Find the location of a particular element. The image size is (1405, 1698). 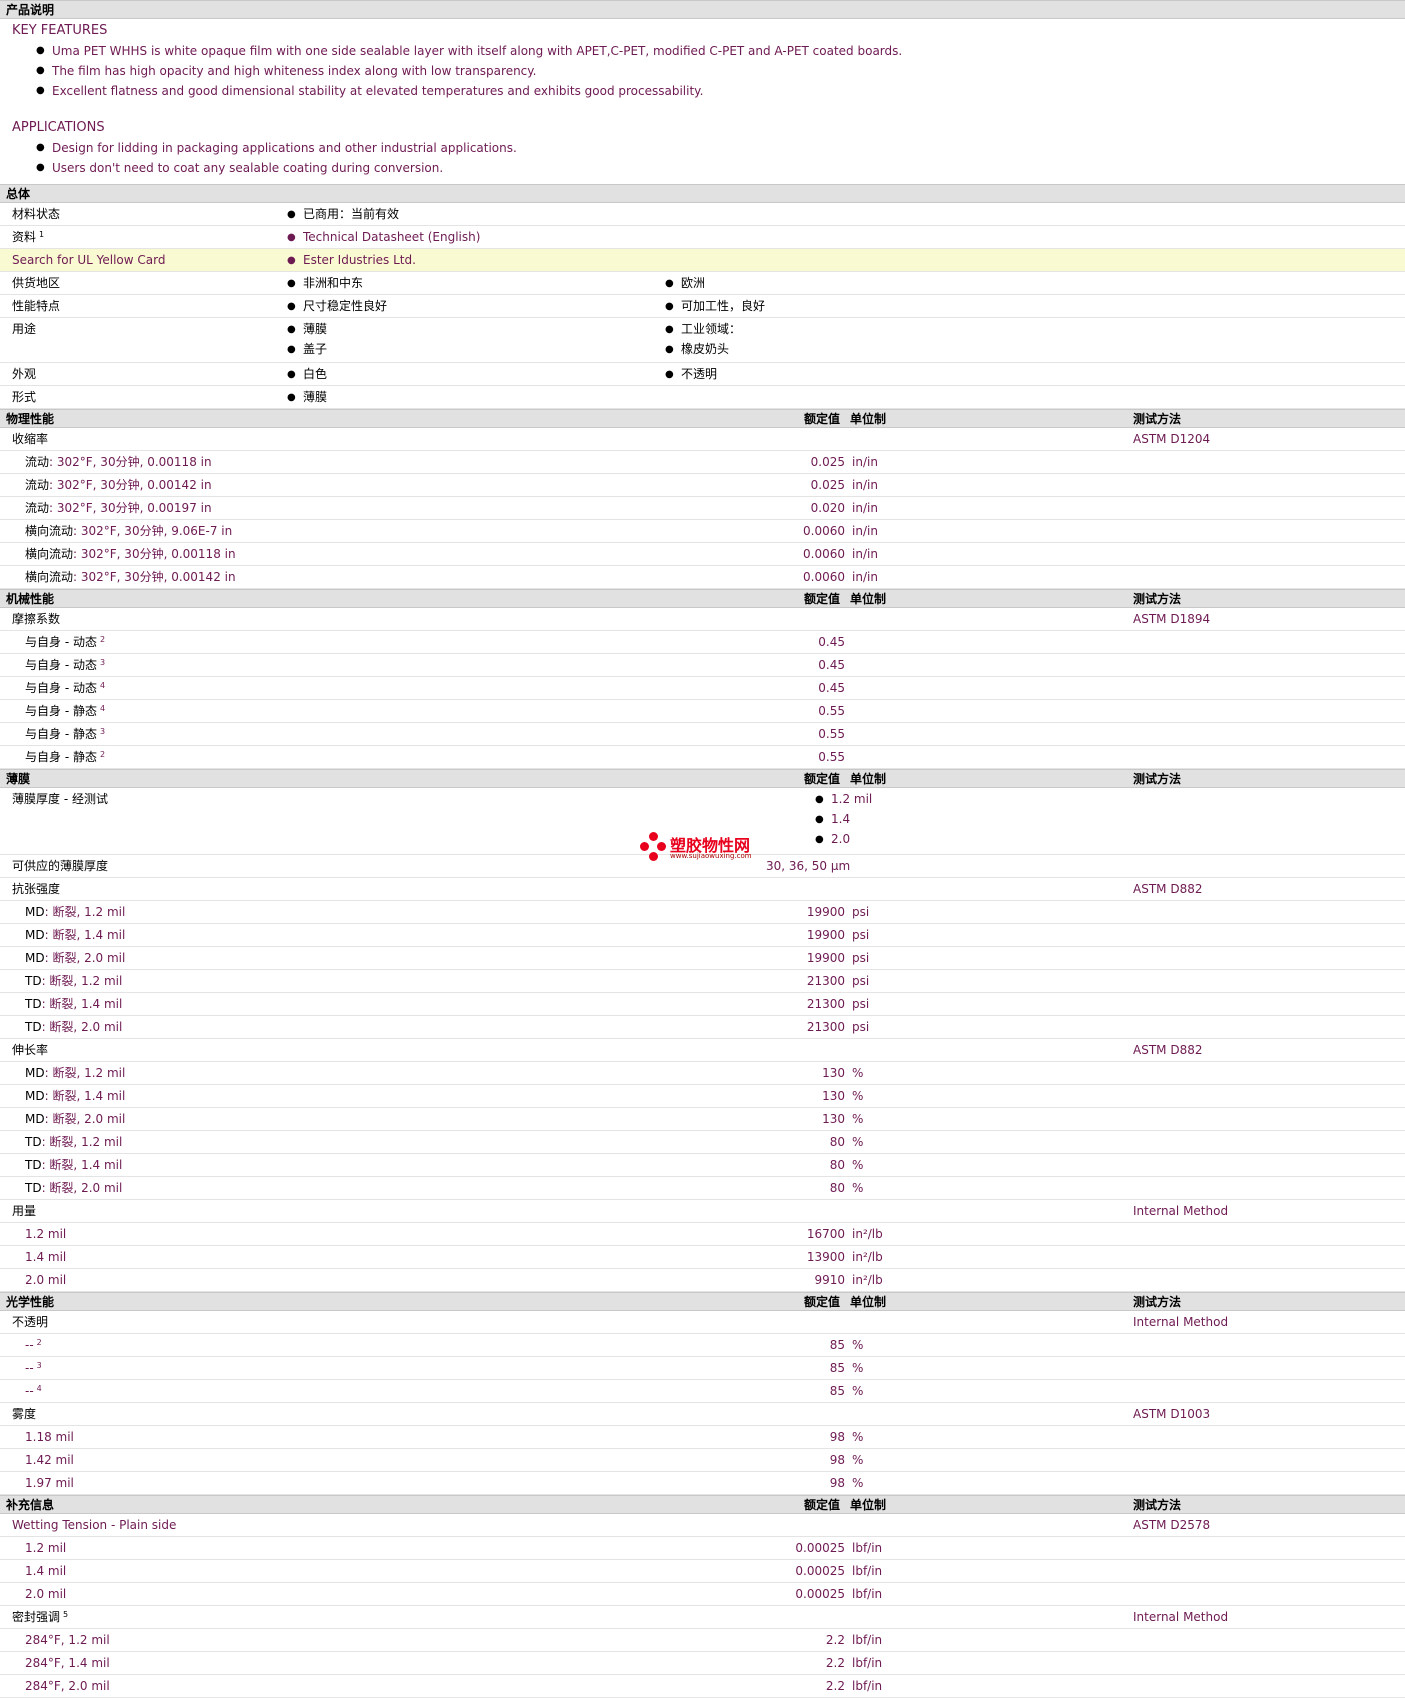

supplier-link: Ester Idustries Ltd. is located at coordinates (351, 260).